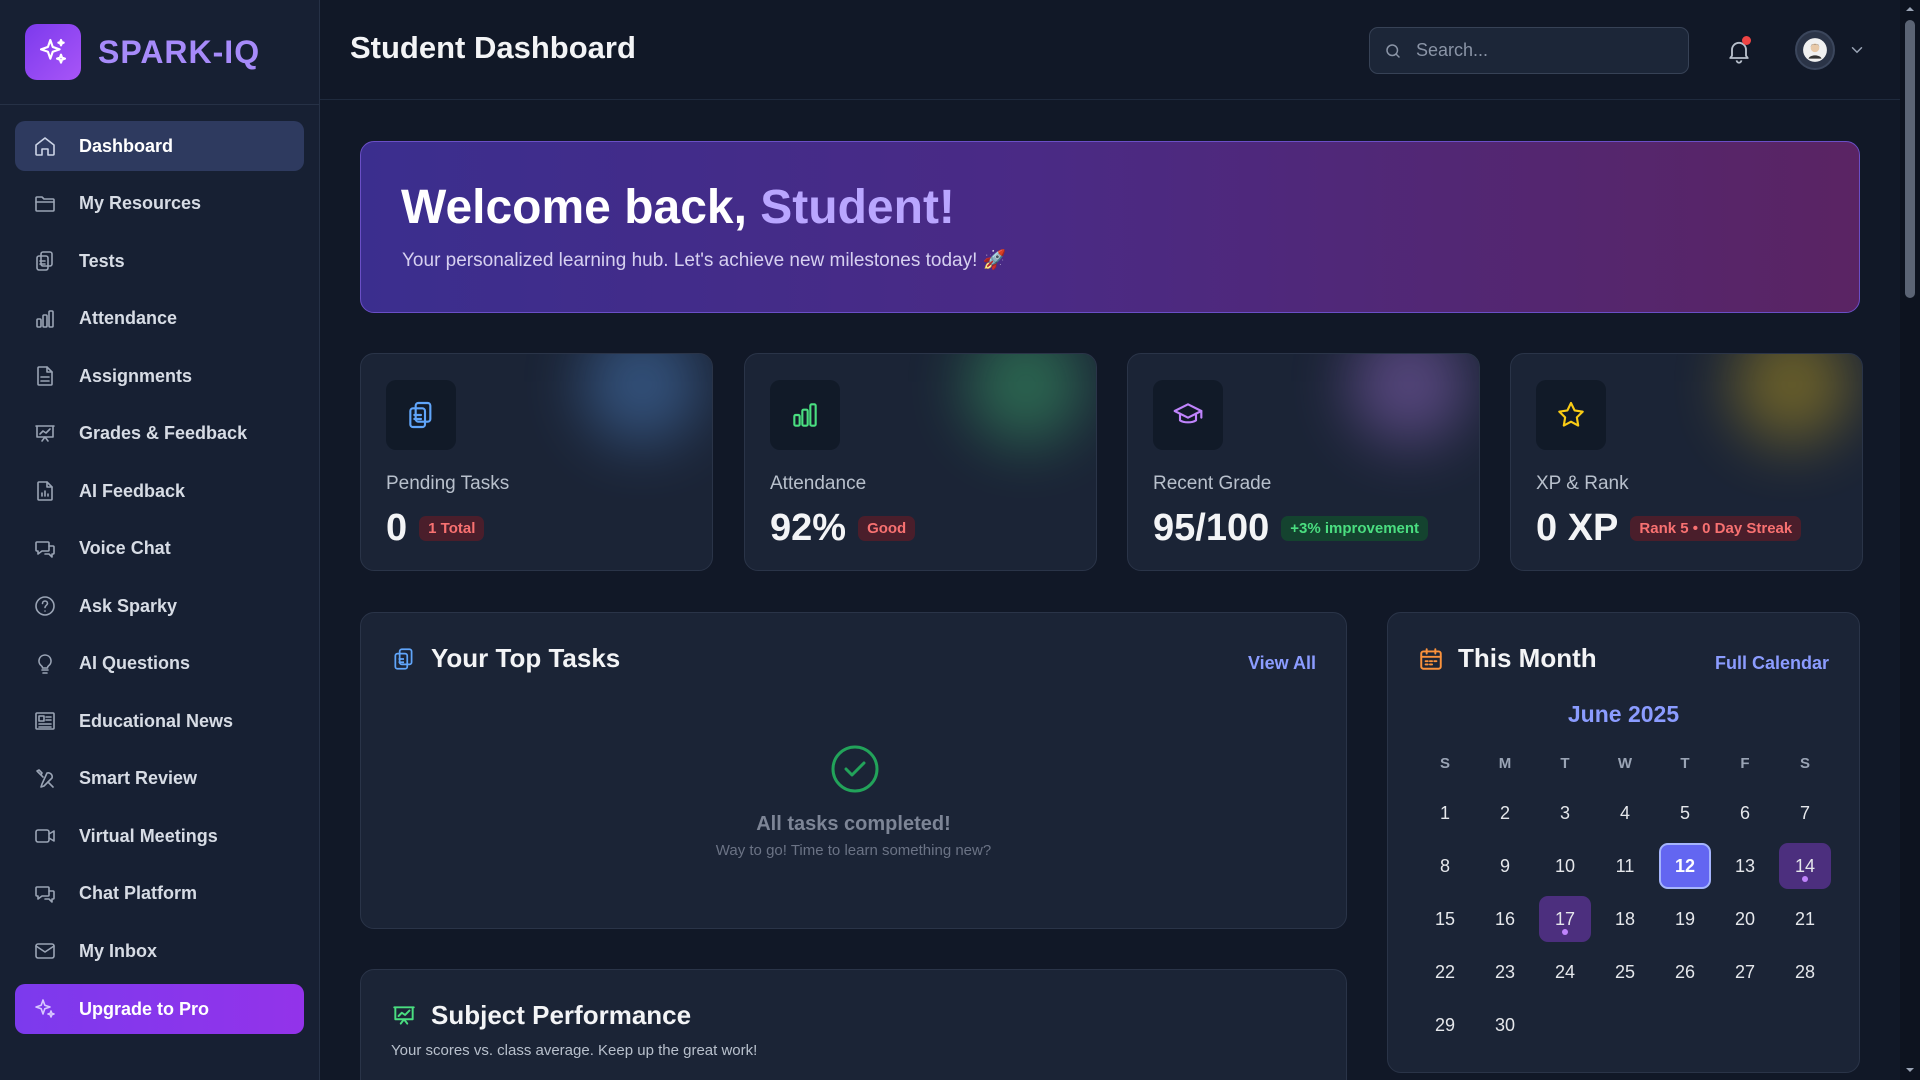 The image size is (1920, 1080). What do you see at coordinates (1857, 50) in the screenshot?
I see `chevron-down-icon` at bounding box center [1857, 50].